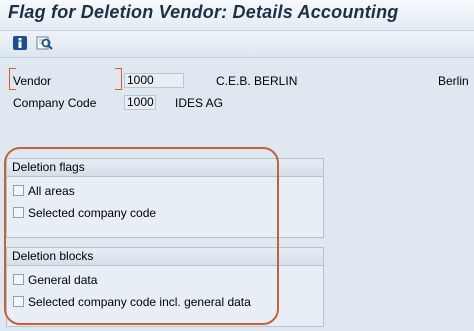  I want to click on selected-company-code-general-label: Selected company code incl. general data, so click(139, 302).